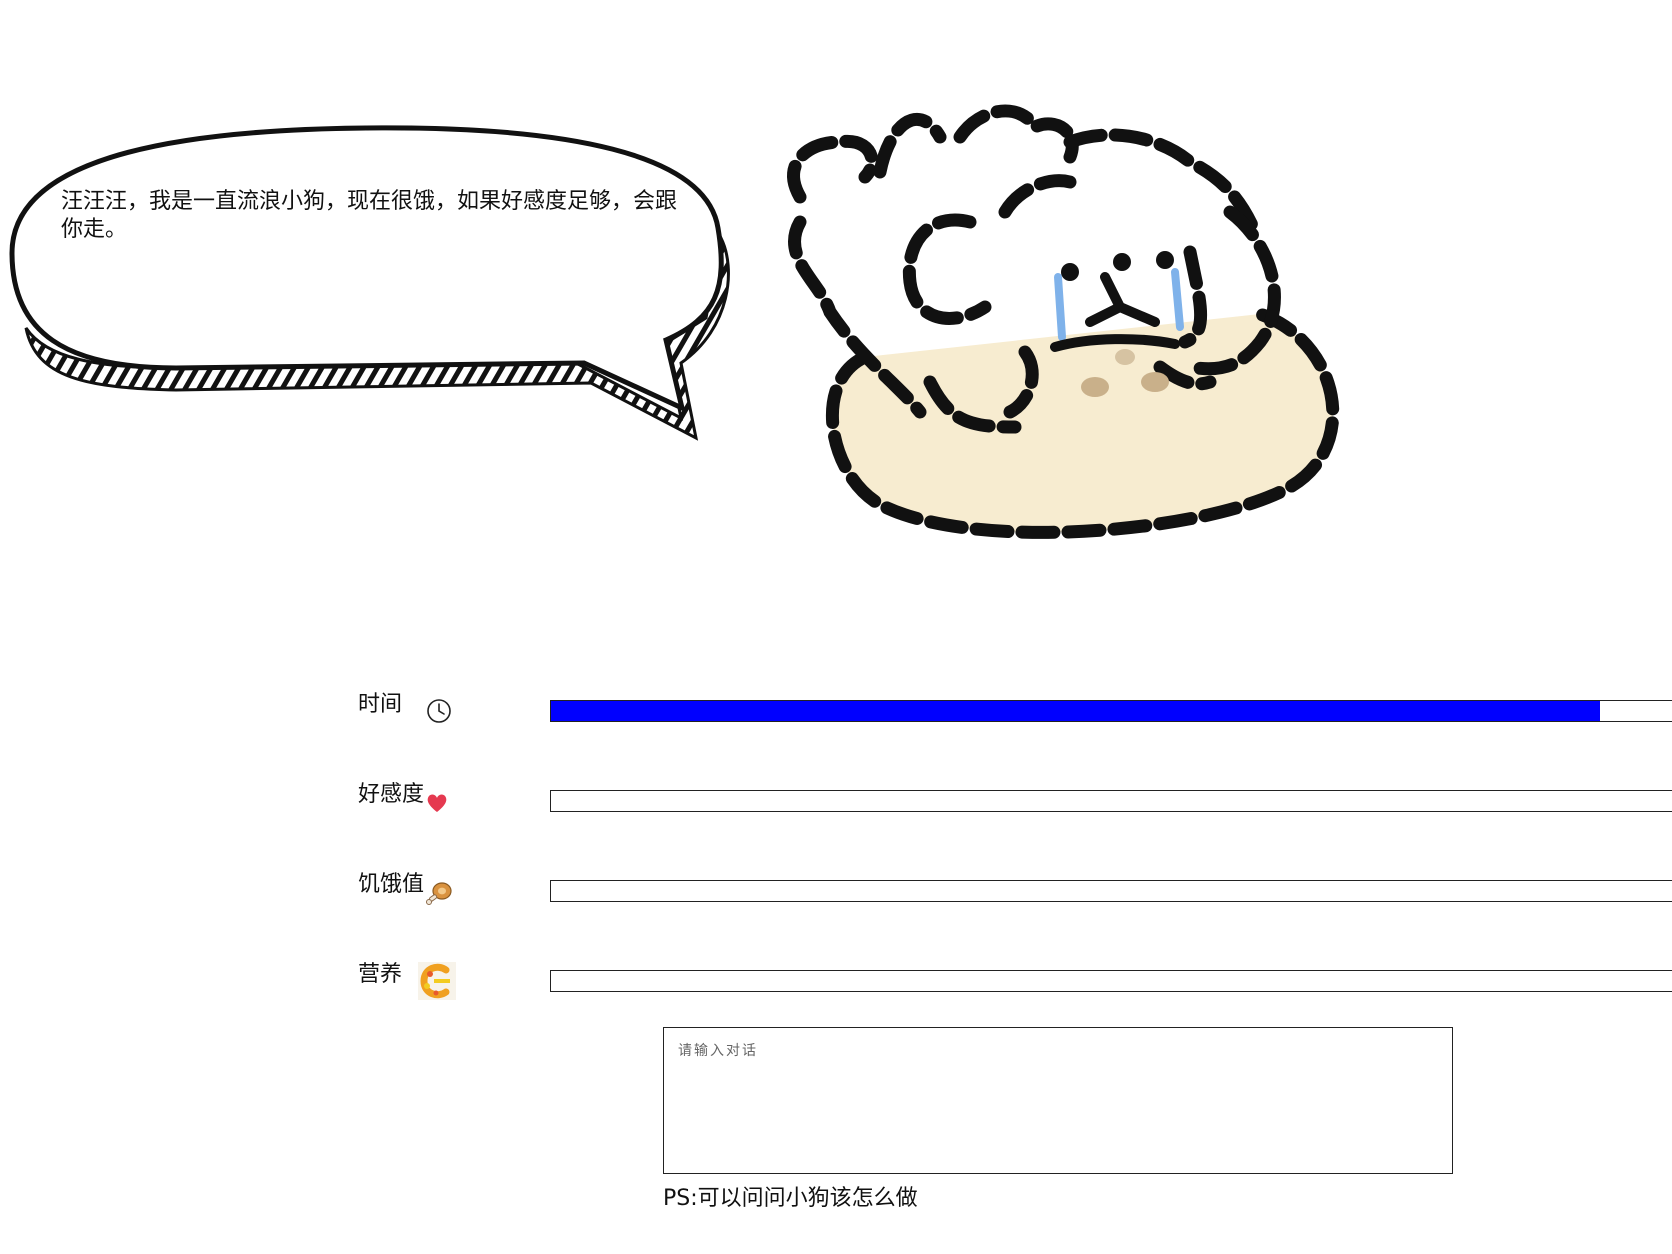  I want to click on stat-row-time: 时间, so click(1015, 710).